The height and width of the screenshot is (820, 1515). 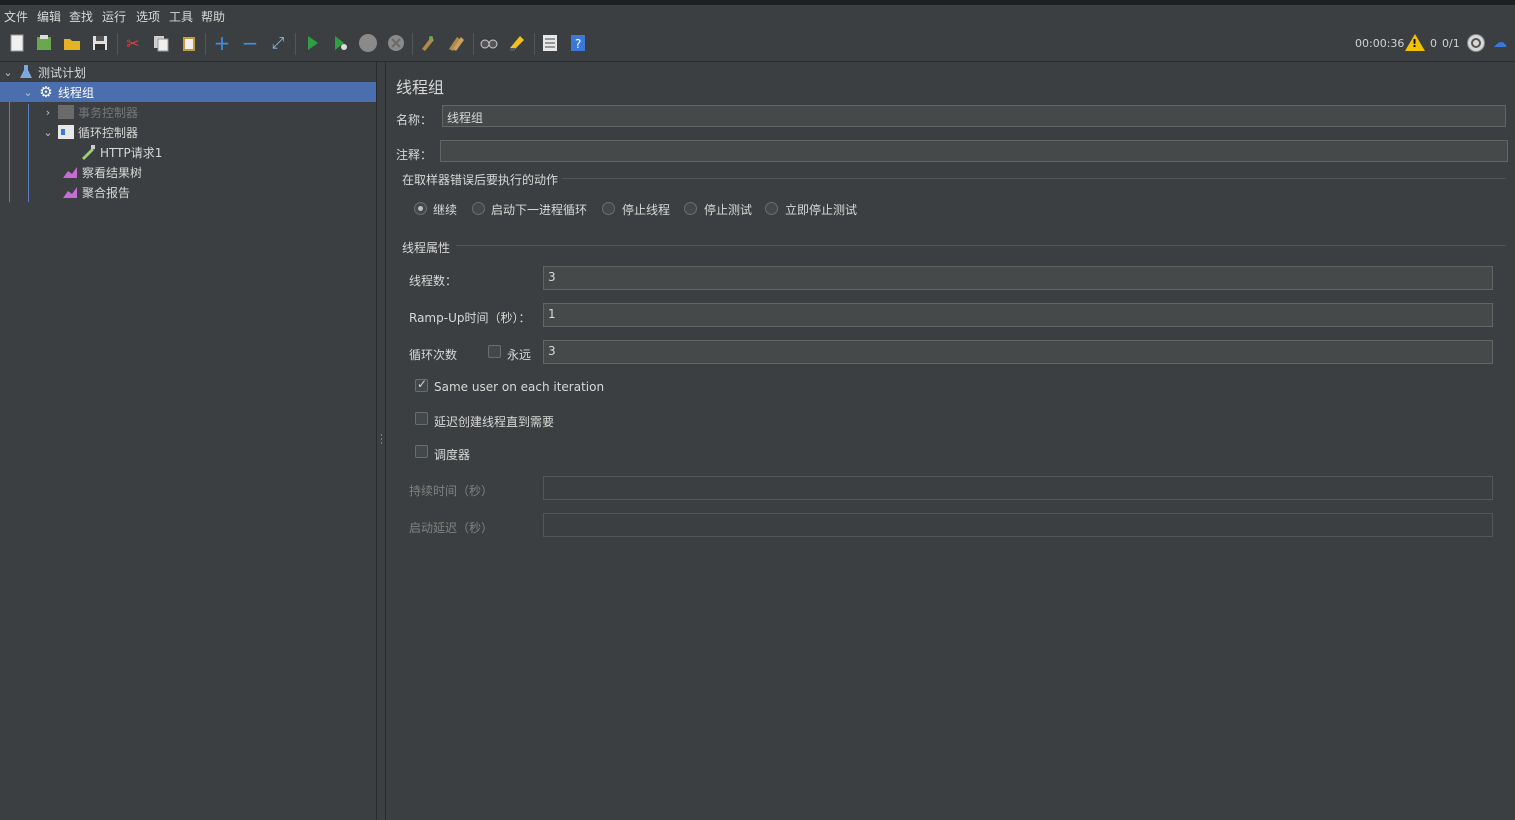 I want to click on open-icon, so click(x=72, y=43).